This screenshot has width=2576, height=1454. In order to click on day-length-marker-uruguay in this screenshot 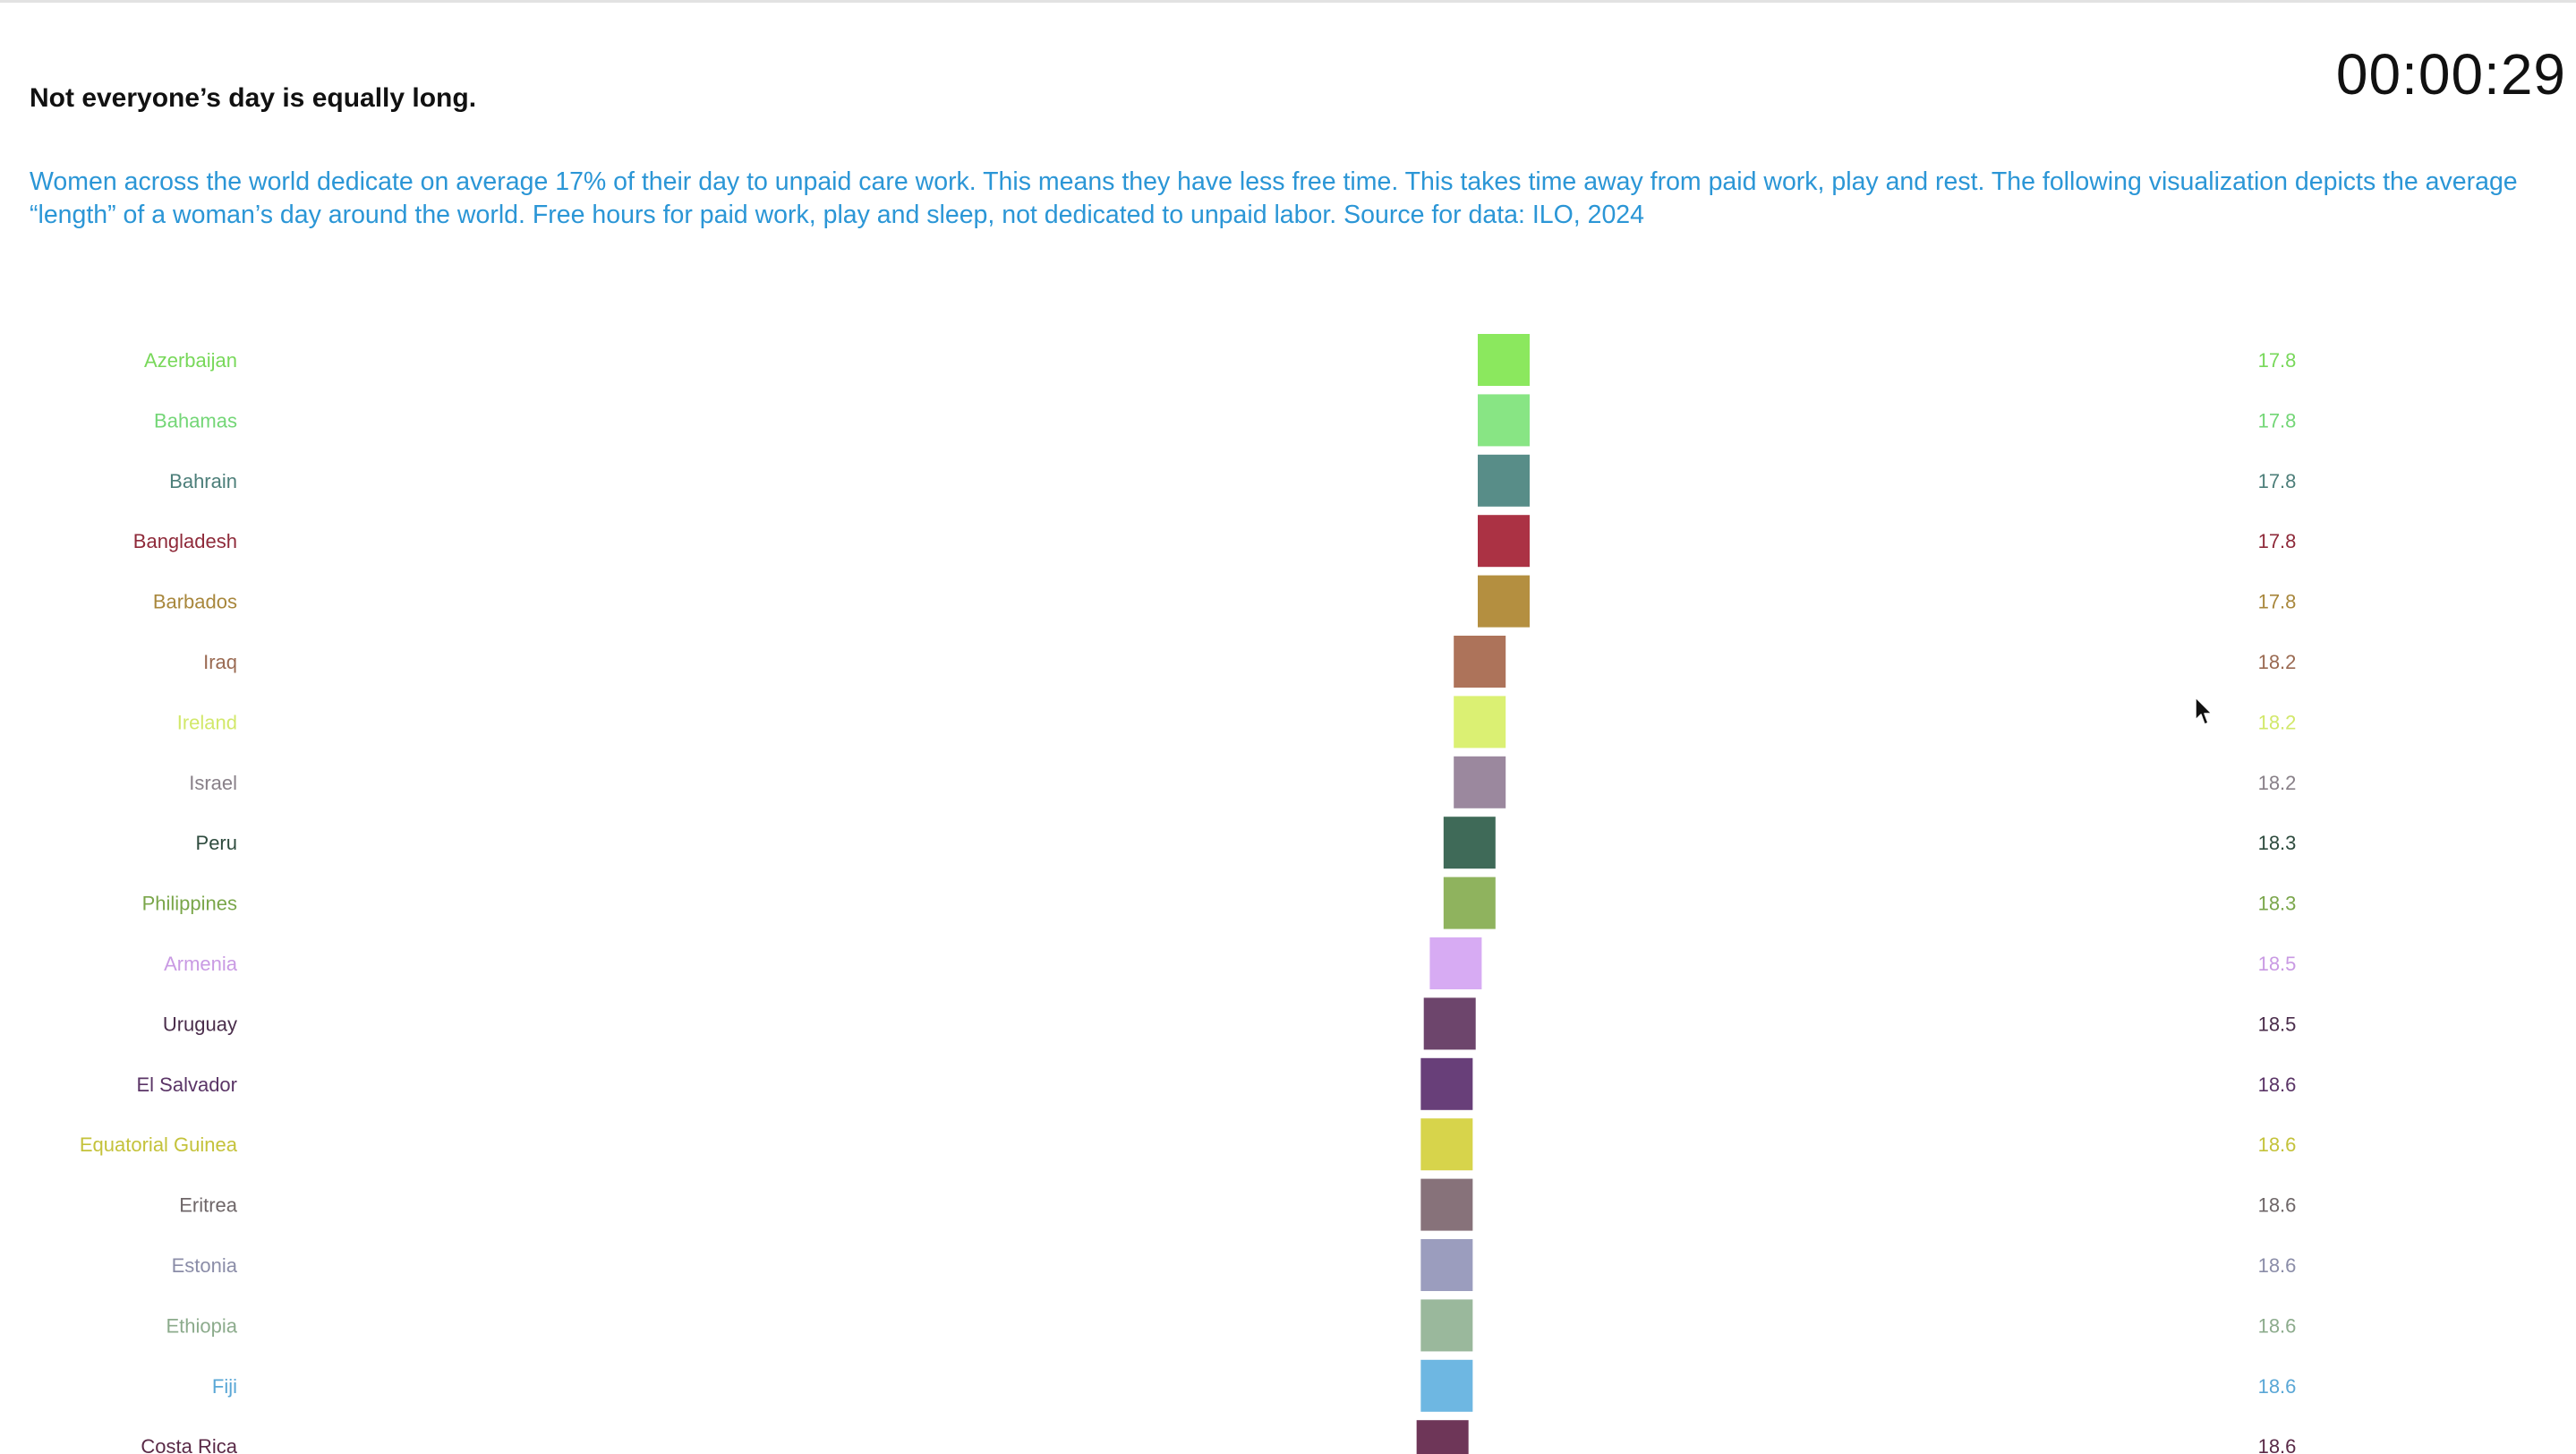, I will do `click(1449, 1023)`.